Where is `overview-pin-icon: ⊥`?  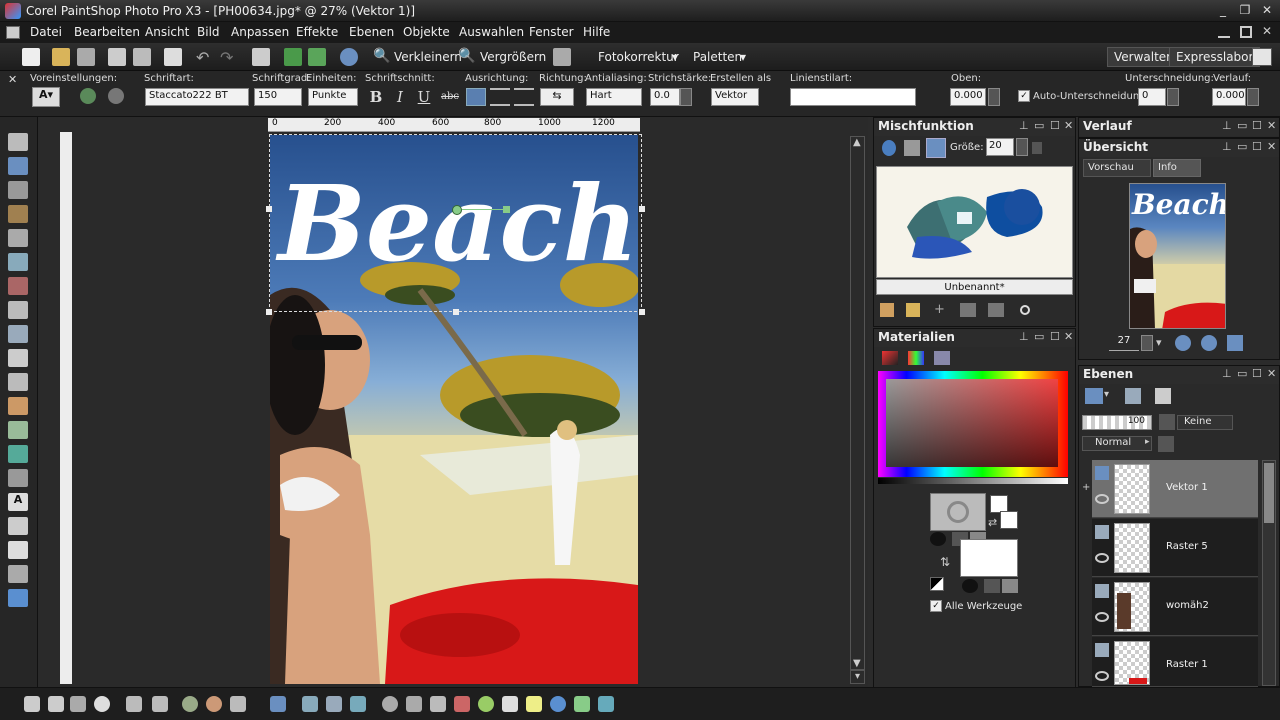 overview-pin-icon: ⊥ is located at coordinates (1227, 146).